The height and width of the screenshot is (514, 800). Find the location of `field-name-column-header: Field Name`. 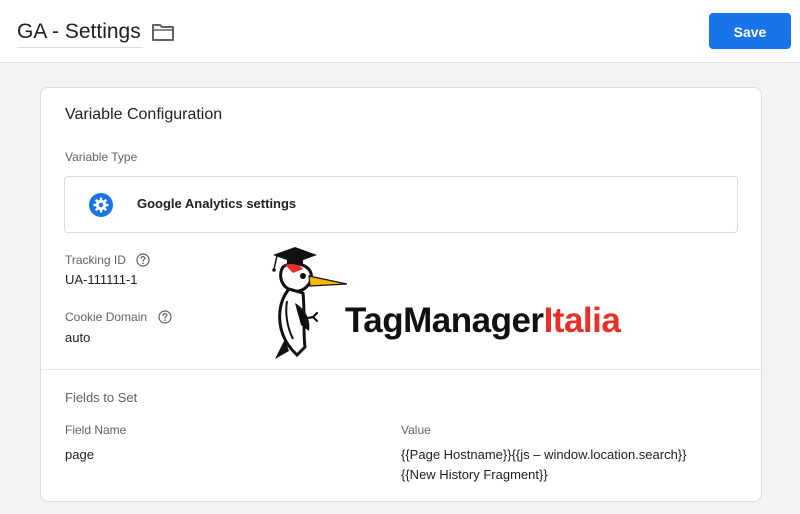

field-name-column-header: Field Name is located at coordinates (96, 430).